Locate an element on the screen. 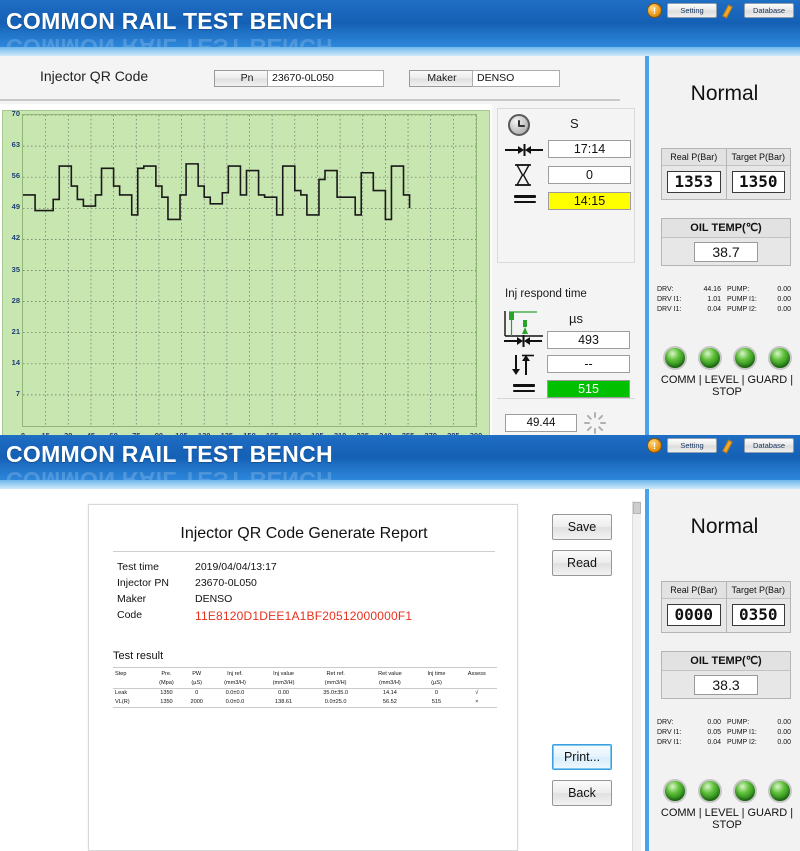 This screenshot has width=800, height=851. target-pressure-value: 0350 is located at coordinates (758, 615).